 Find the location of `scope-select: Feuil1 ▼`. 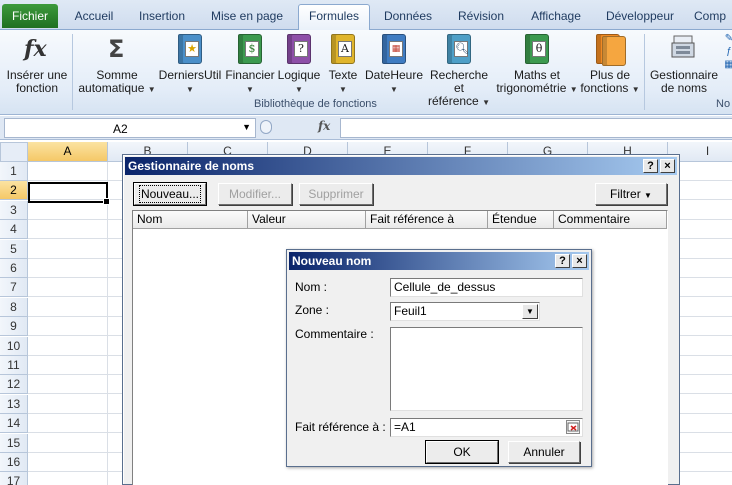

scope-select: Feuil1 ▼ is located at coordinates (465, 311).